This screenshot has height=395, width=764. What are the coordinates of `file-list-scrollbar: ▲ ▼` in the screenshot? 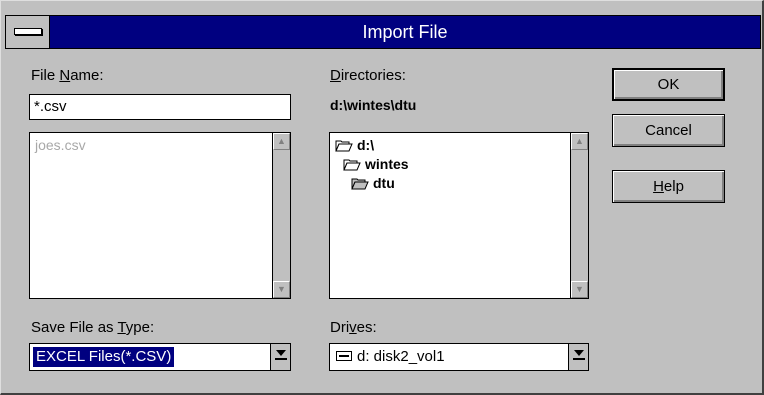 It's located at (281, 215).